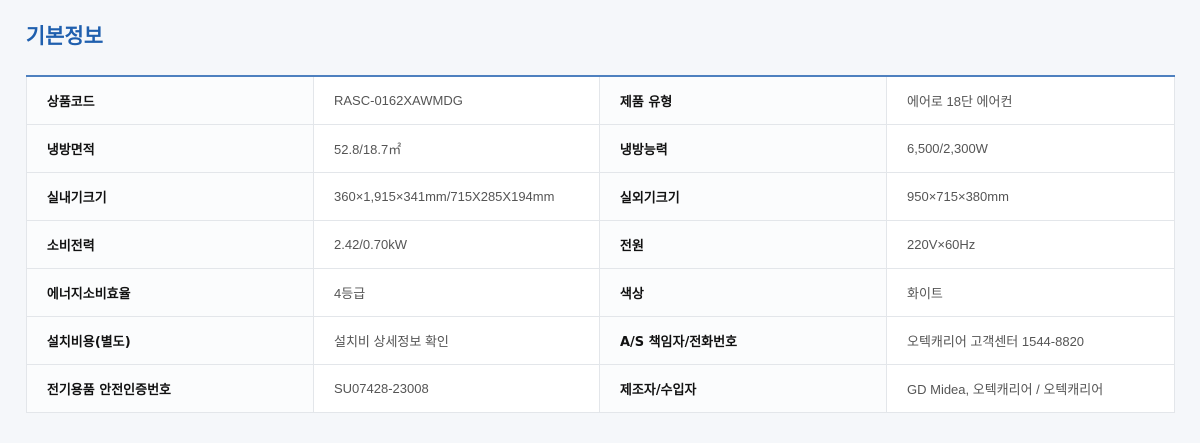  I want to click on spec-label: 에너지소비효율, so click(170, 292).